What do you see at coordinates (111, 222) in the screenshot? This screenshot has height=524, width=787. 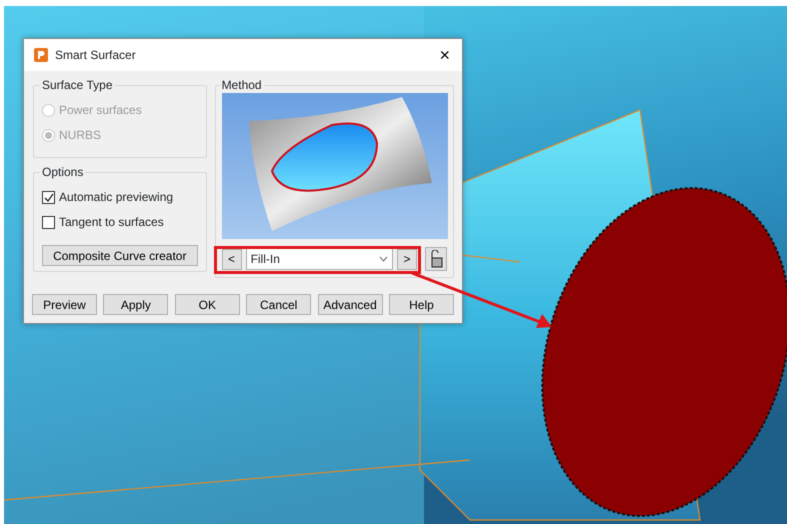 I see `checkbox-label: Tangent to surfaces` at bounding box center [111, 222].